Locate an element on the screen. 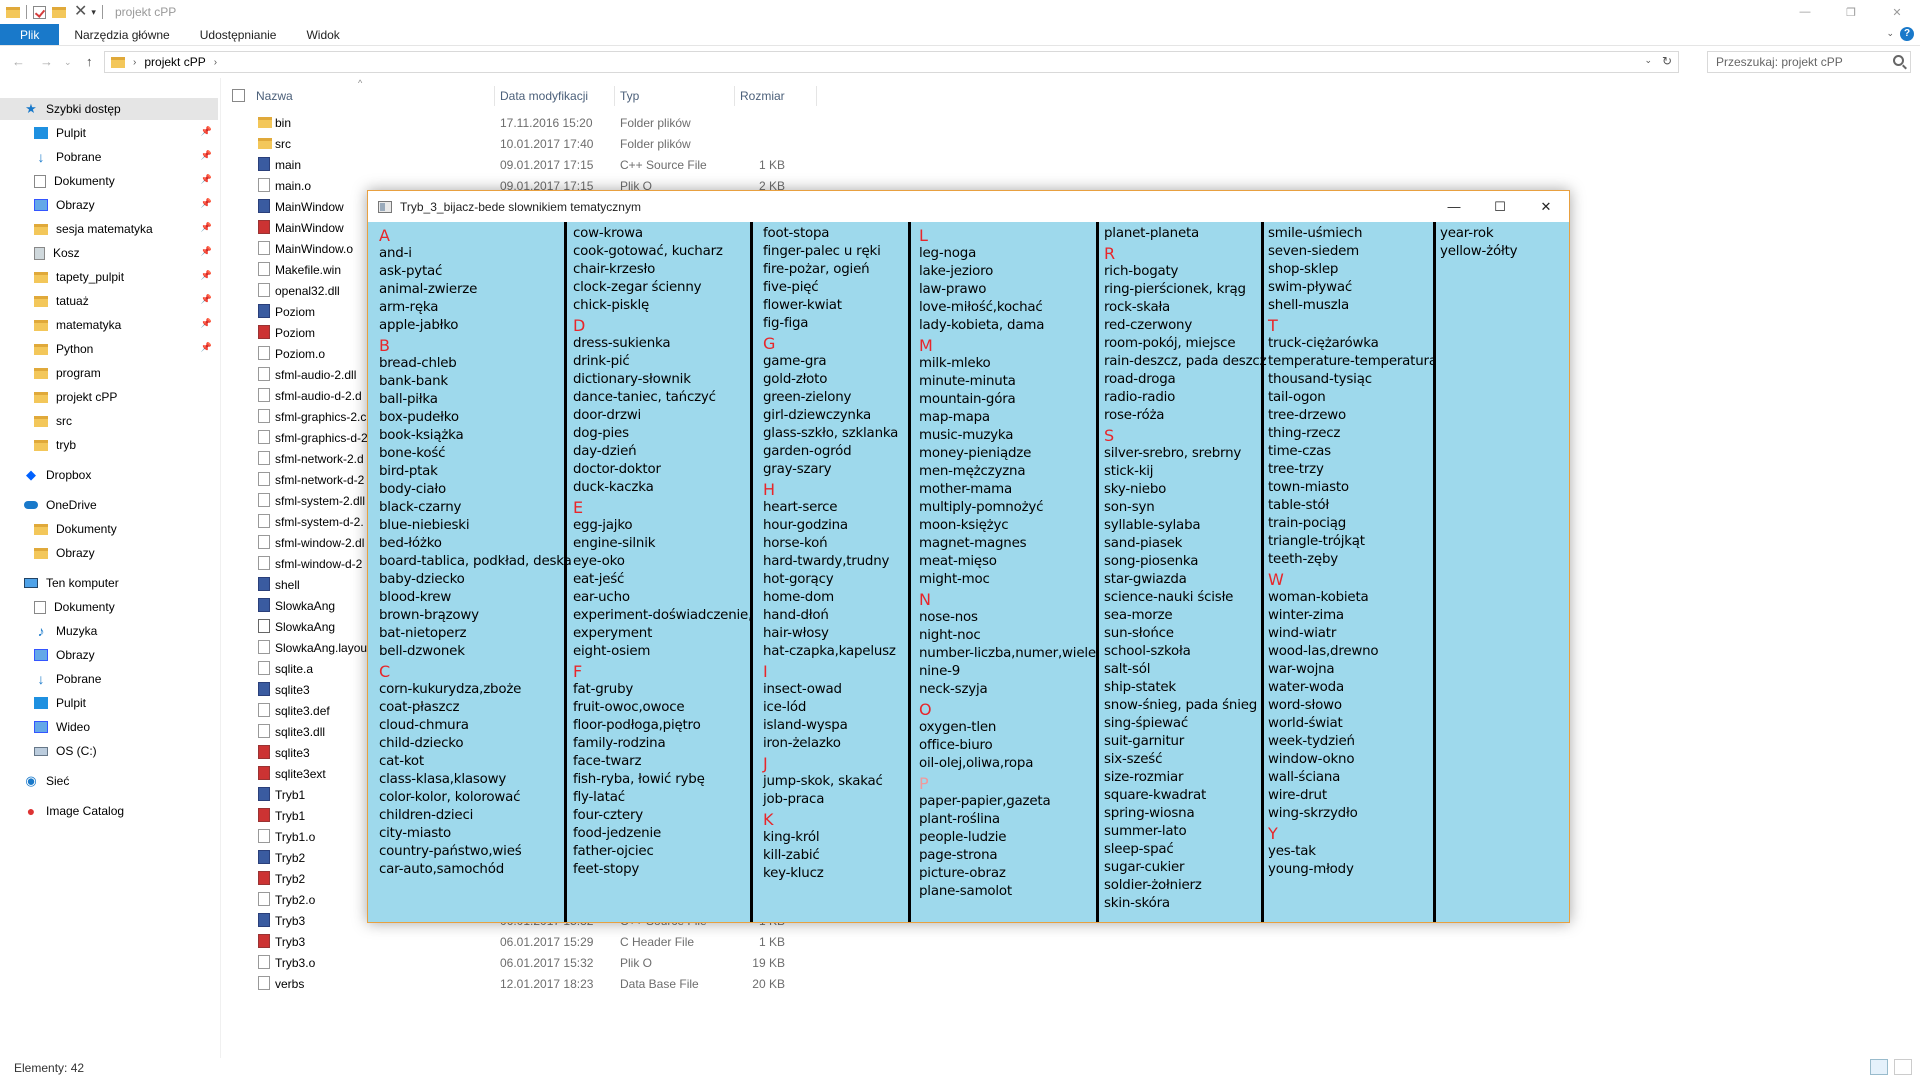 Image resolution: width=1920 pixels, height=1080 pixels. sidebar-item-label: Pulpit is located at coordinates (71, 703).